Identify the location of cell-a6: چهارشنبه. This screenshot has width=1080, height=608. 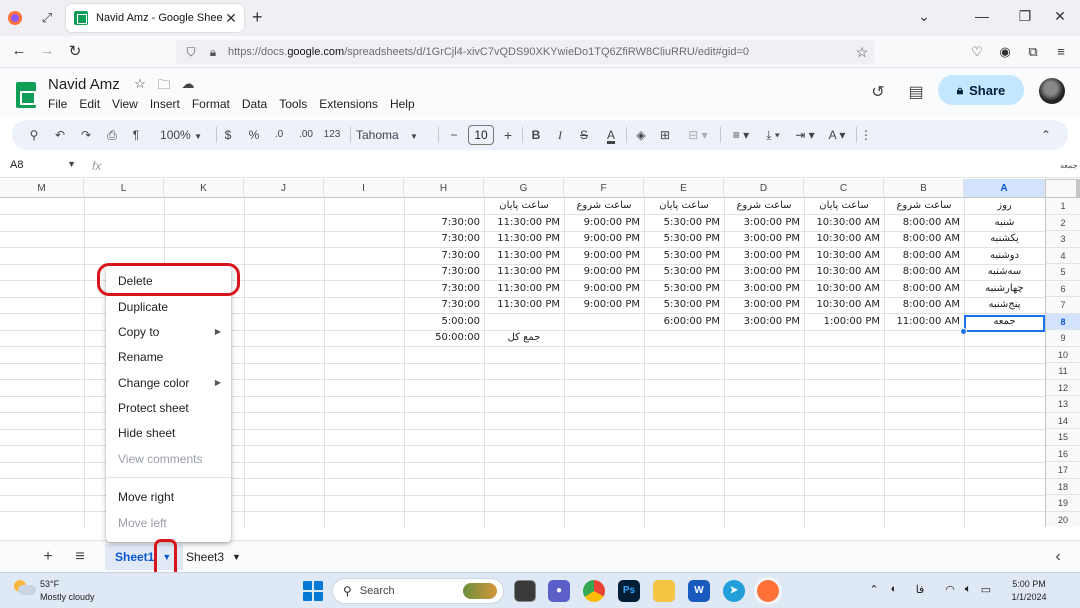
(1004, 289).